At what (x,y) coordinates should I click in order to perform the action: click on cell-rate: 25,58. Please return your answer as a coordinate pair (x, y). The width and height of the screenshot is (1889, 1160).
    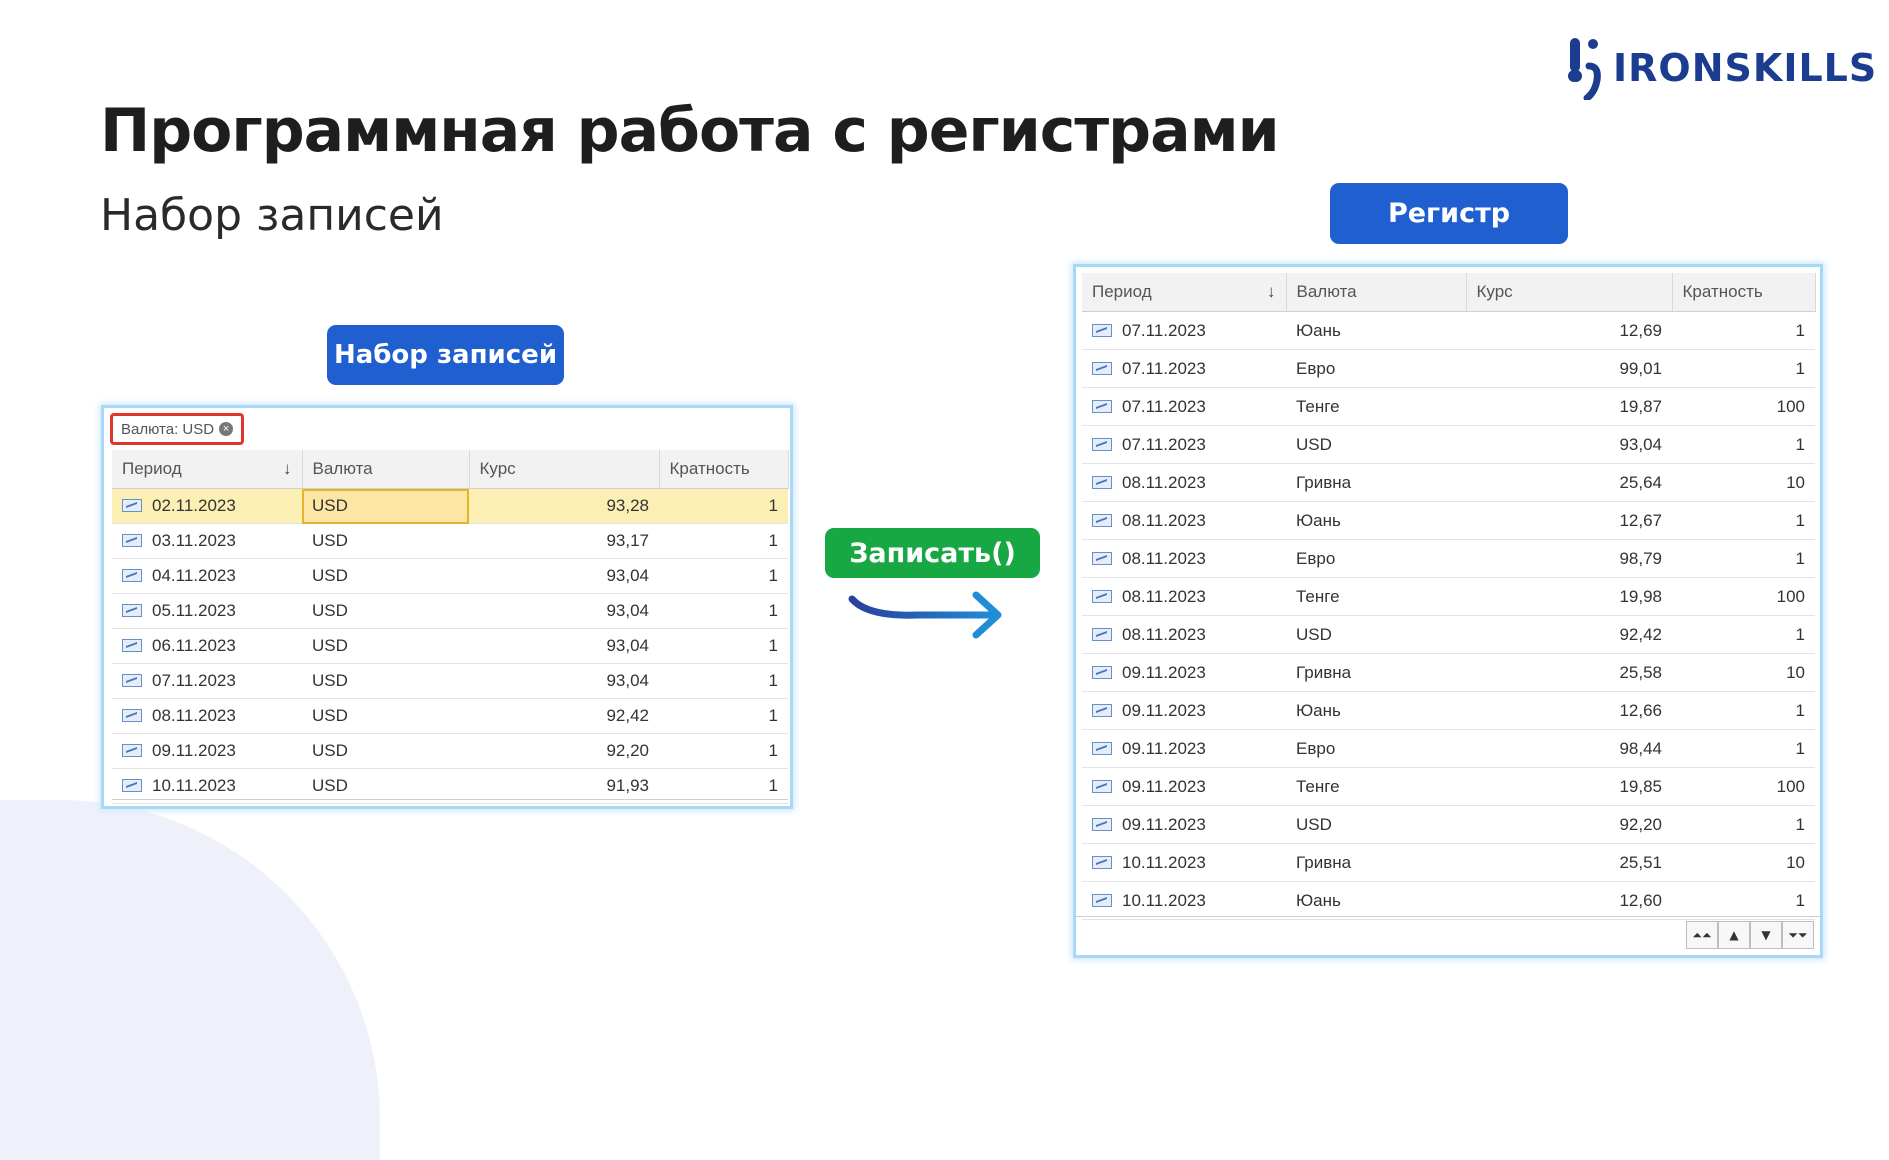
    Looking at the image, I should click on (1569, 672).